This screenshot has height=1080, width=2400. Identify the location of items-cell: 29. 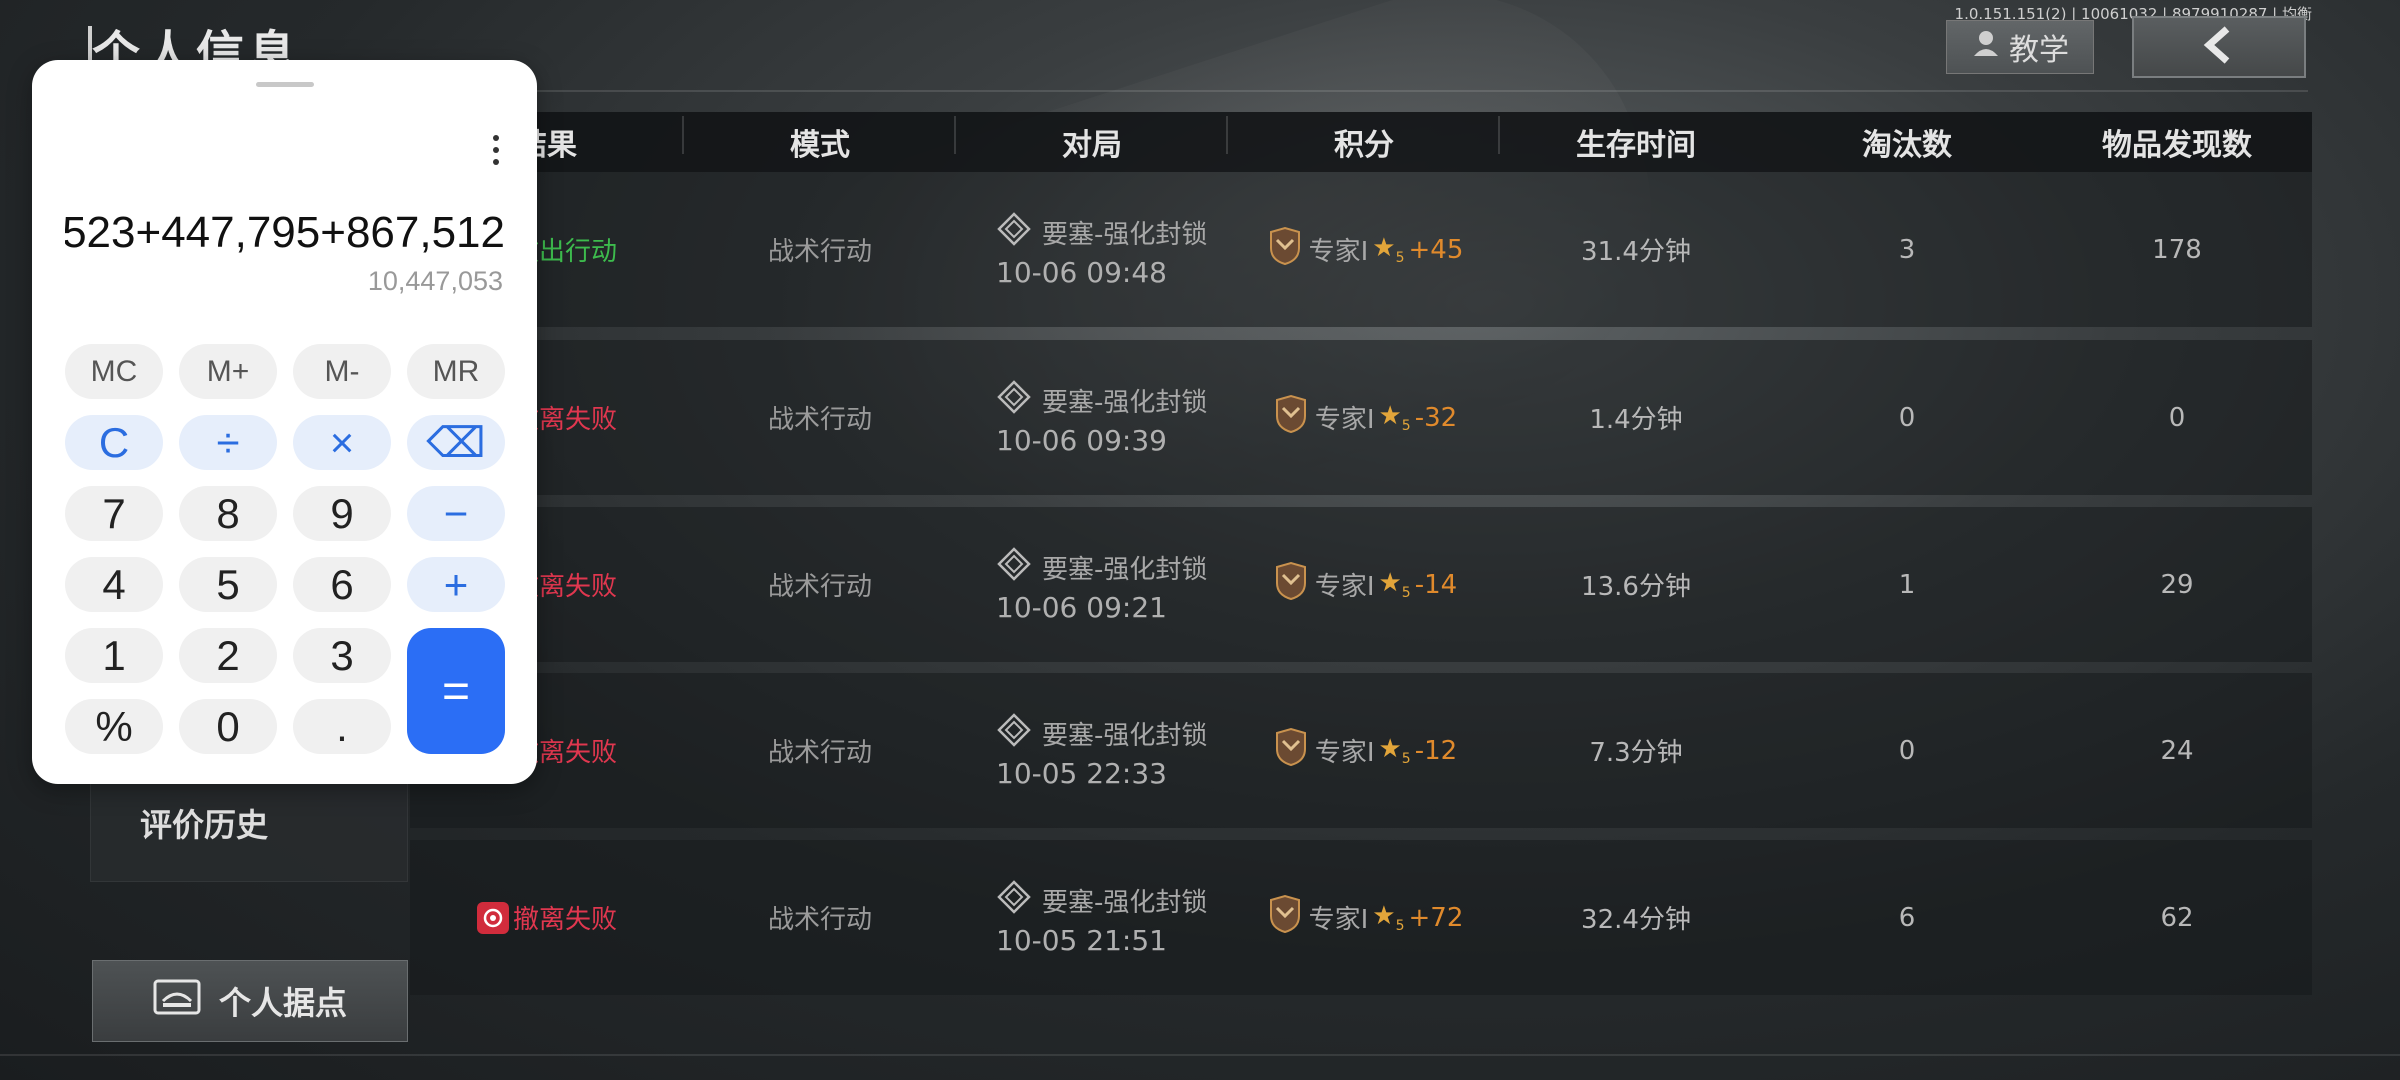
(2177, 584).